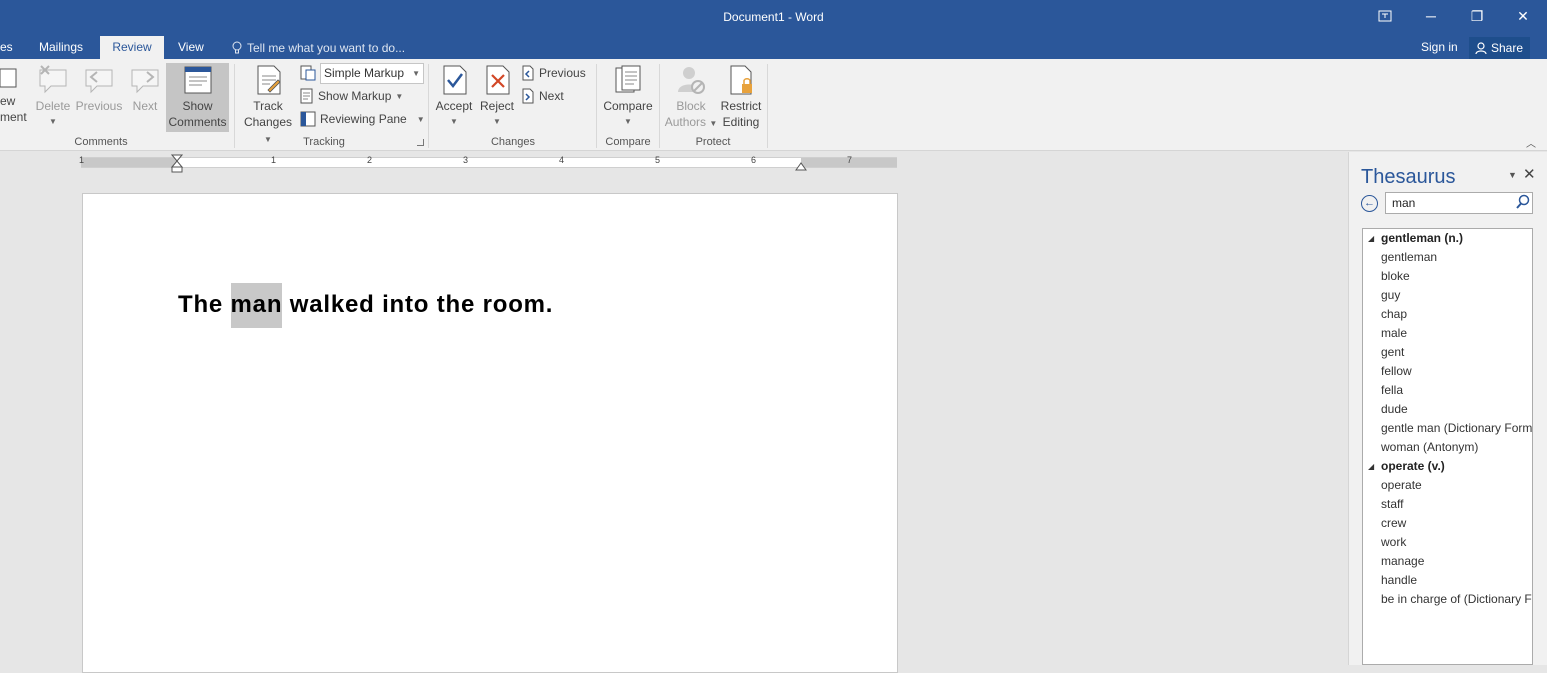 This screenshot has width=1547, height=673. What do you see at coordinates (1447, 390) in the screenshot?
I see `thesaurus-synonym: fella` at bounding box center [1447, 390].